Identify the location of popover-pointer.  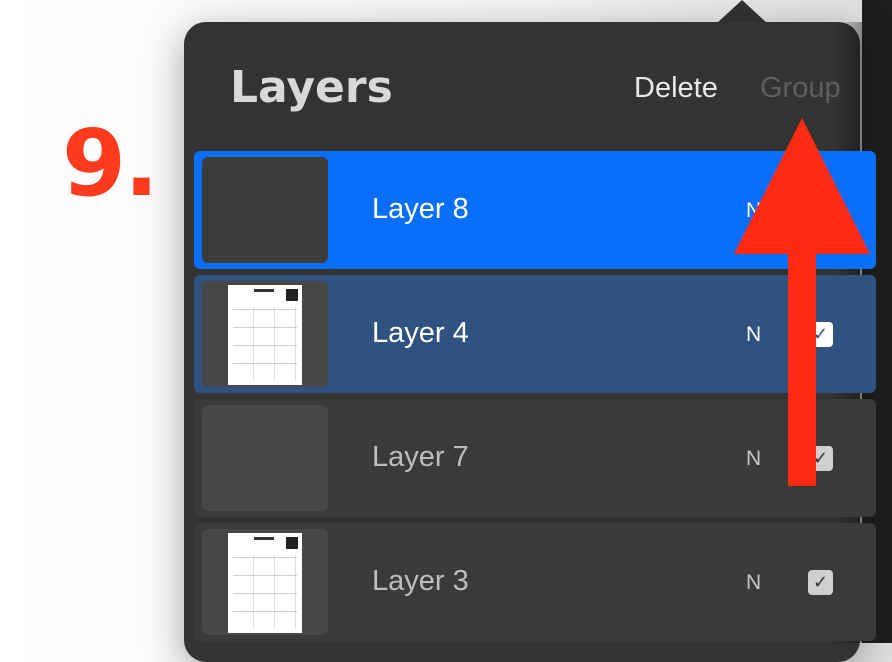
(742, 12).